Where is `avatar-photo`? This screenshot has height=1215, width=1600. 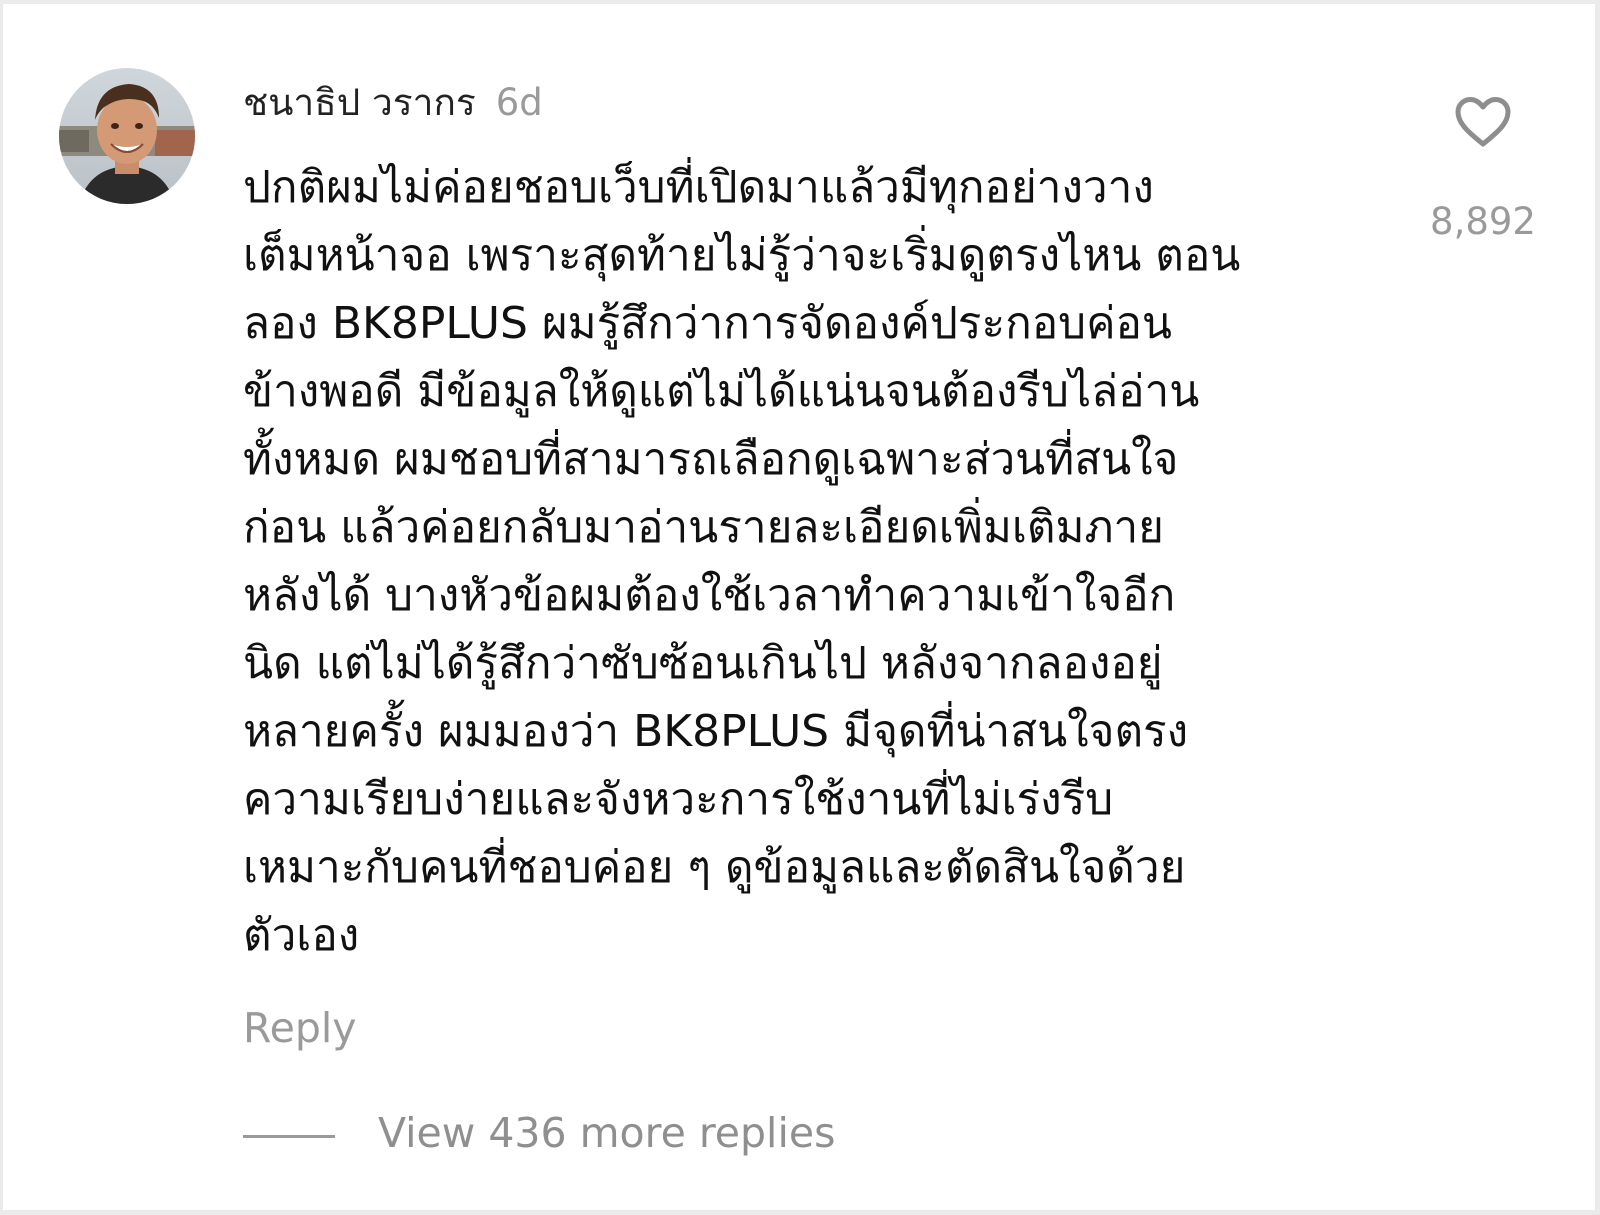 avatar-photo is located at coordinates (127, 136).